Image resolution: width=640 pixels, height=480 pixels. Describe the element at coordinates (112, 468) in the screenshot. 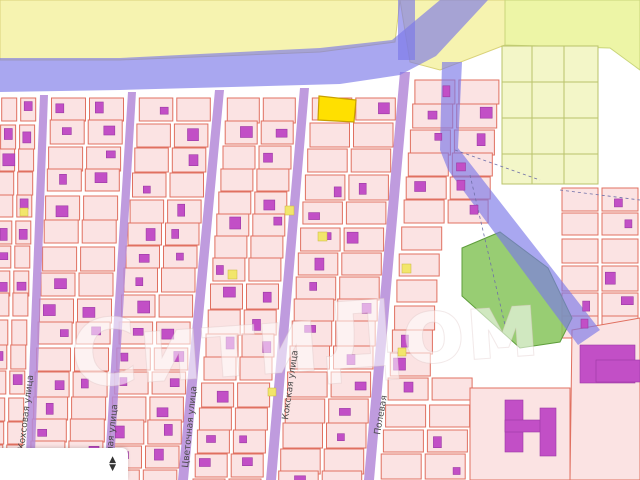

I see `chevron-down-icon: ▼` at that location.